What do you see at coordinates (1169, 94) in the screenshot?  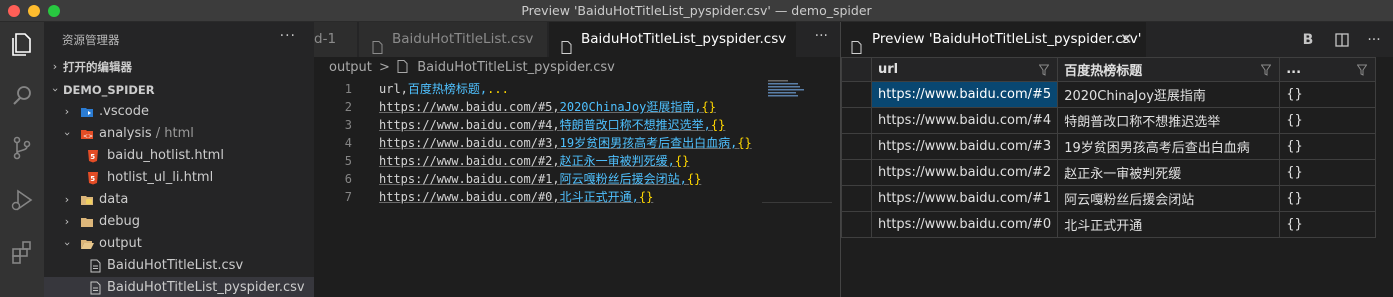 I see `table-cell: 2020ChinaJoy逛展指南` at bounding box center [1169, 94].